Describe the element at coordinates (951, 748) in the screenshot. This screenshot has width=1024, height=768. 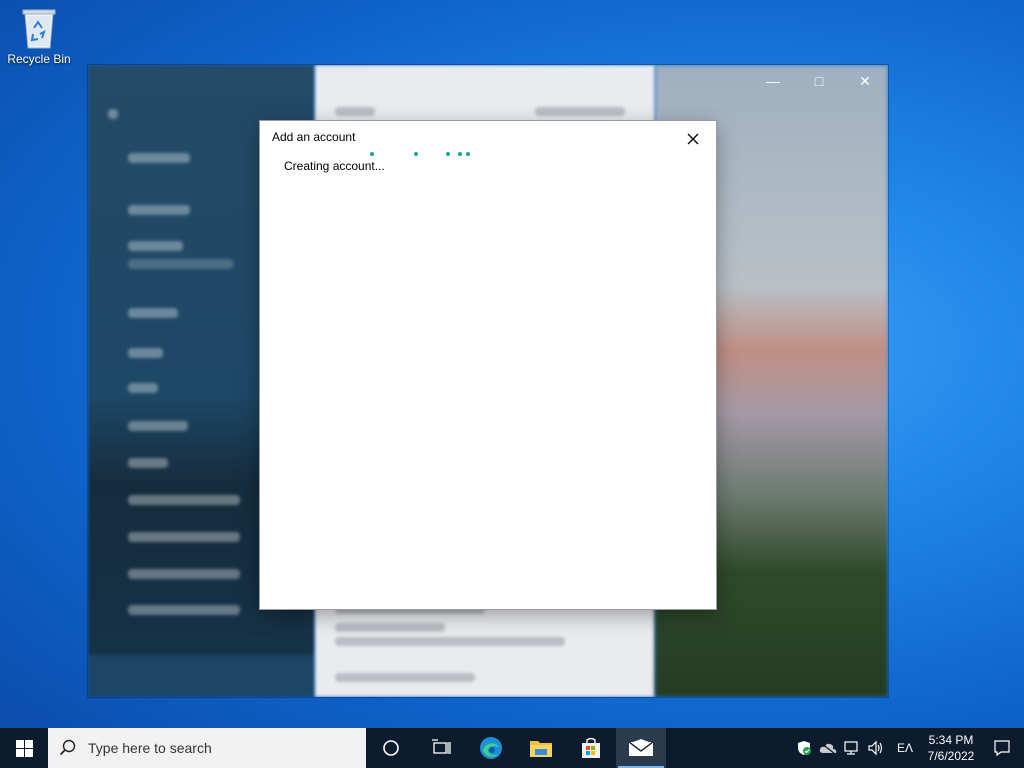
I see `clock: 5:34 PM 7/6/2022` at that location.